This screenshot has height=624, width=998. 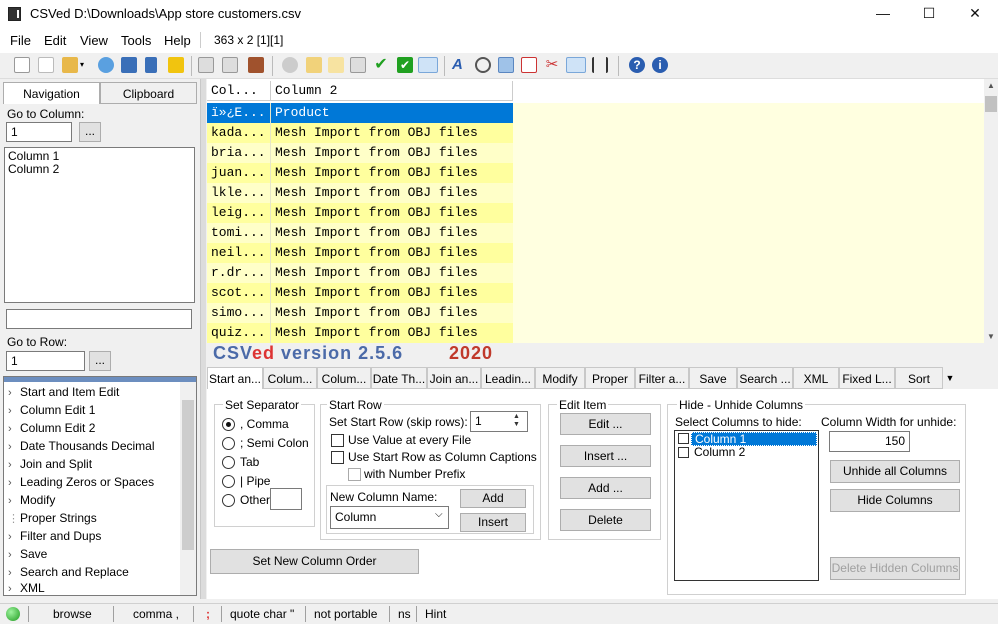 What do you see at coordinates (895, 568) in the screenshot?
I see `delete-hidden-button: Delete Hidden Columns` at bounding box center [895, 568].